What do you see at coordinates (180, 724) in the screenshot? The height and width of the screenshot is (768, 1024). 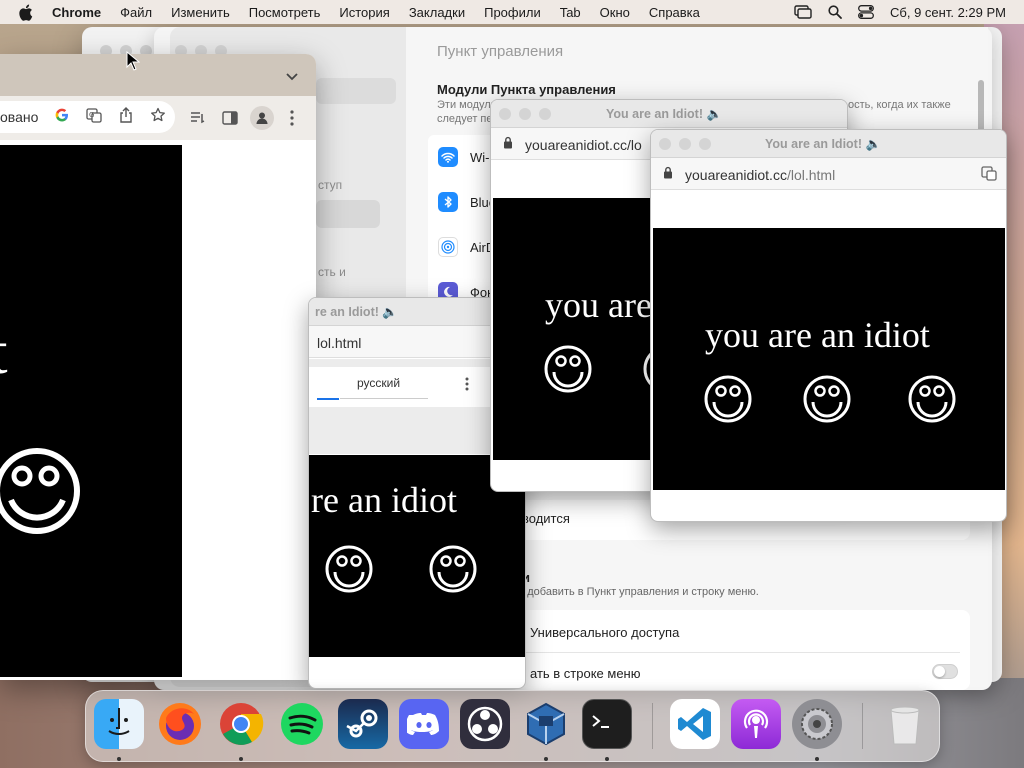 I see `firefox-icon` at bounding box center [180, 724].